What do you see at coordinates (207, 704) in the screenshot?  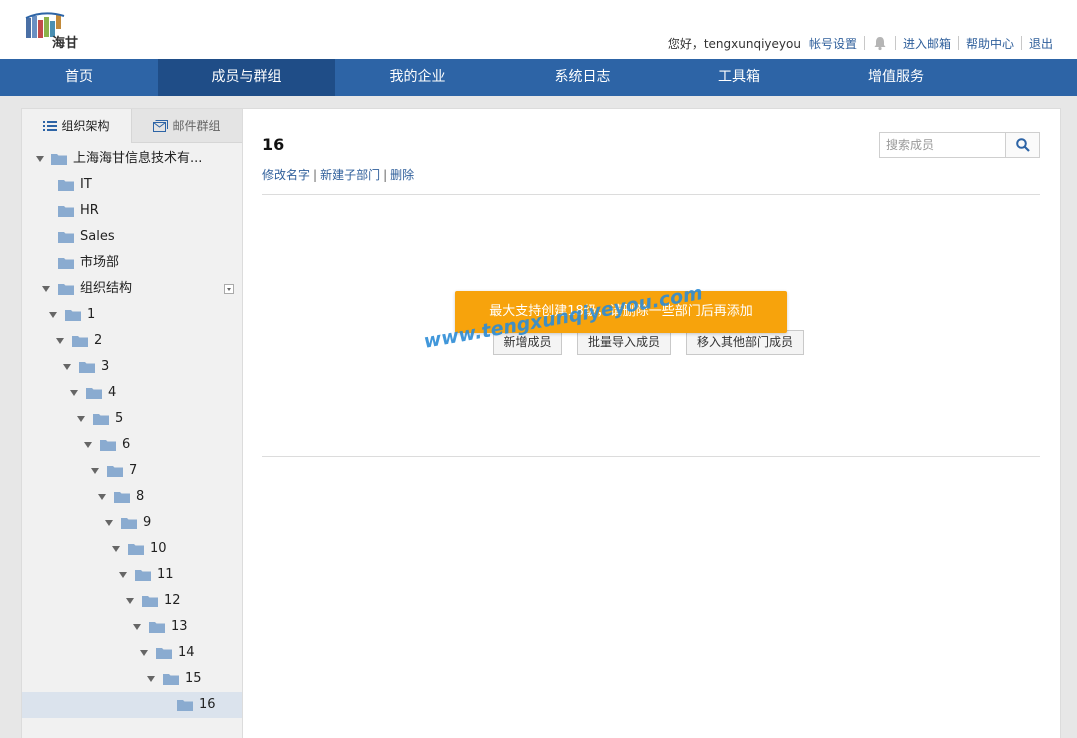 I see `tree-node-label: 16` at bounding box center [207, 704].